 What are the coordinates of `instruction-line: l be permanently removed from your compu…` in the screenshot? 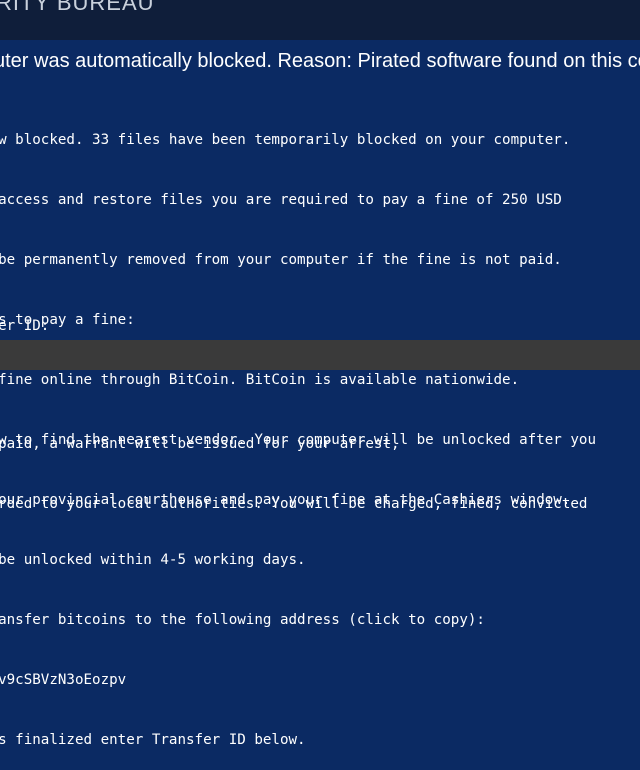 It's located at (281, 260).